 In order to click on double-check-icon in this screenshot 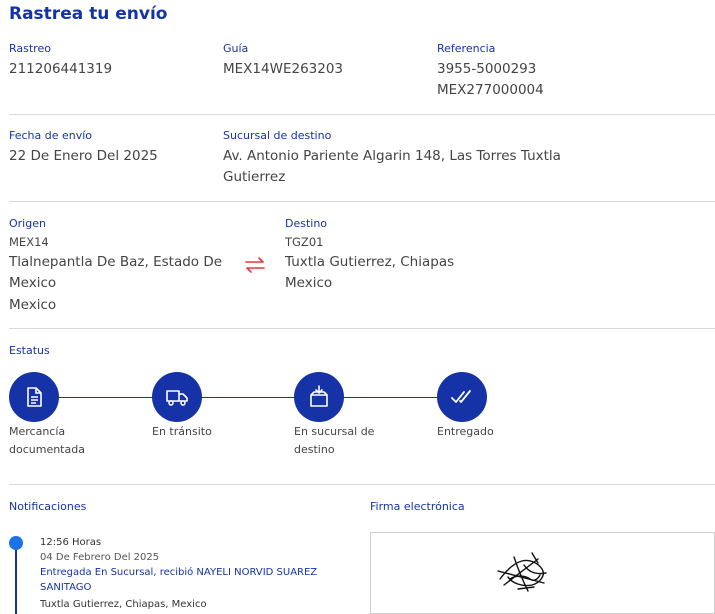, I will do `click(461, 396)`.